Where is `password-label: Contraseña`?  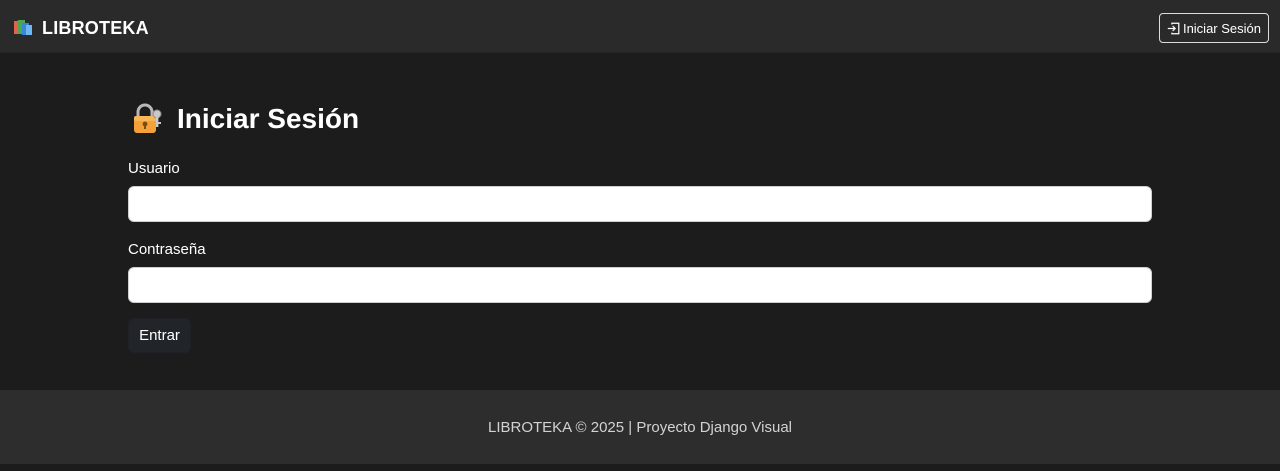
password-label: Contraseña is located at coordinates (167, 249).